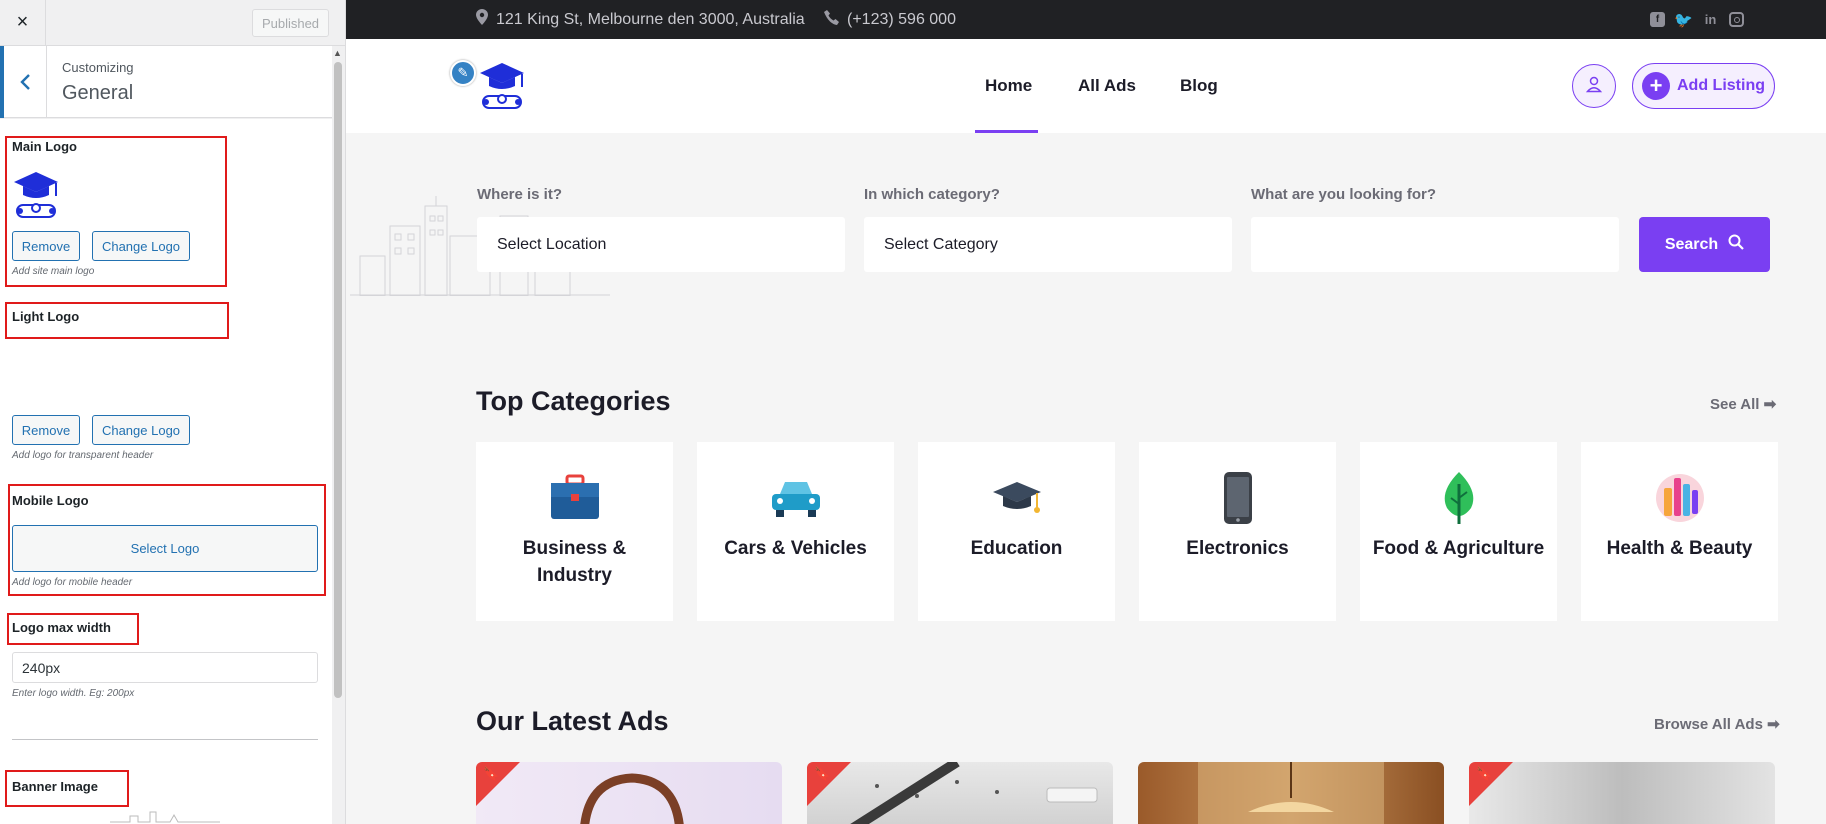  I want to click on location-label: Where is it?, so click(520, 194).